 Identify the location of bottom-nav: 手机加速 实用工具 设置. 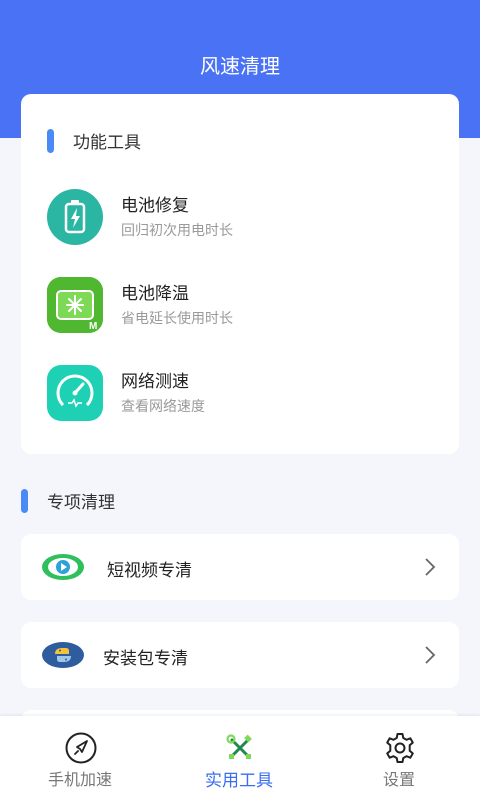
(240, 758).